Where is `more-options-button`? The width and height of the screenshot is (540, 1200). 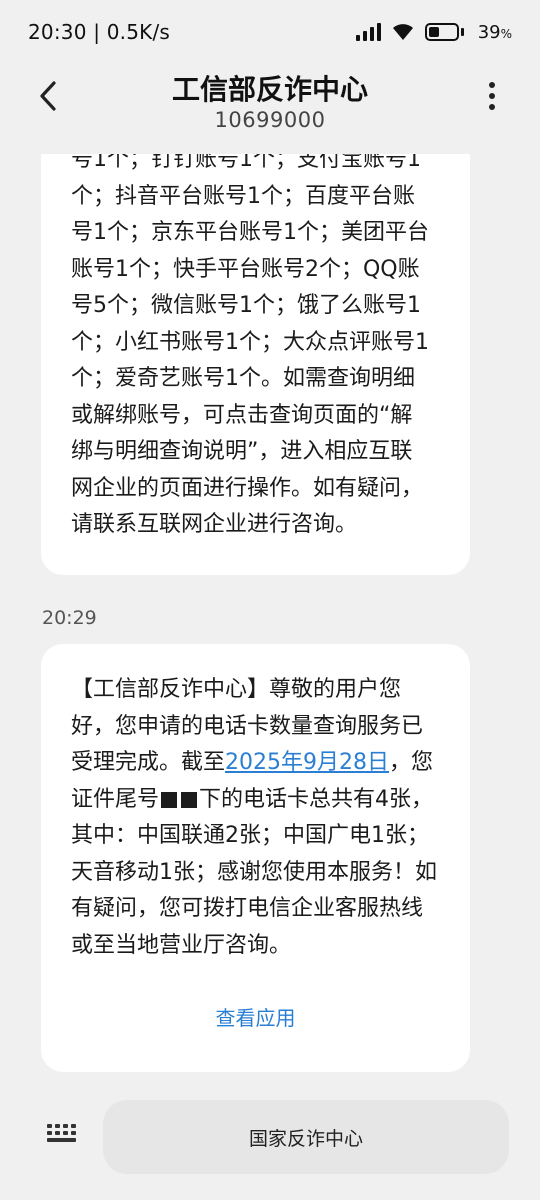 more-options-button is located at coordinates (492, 96).